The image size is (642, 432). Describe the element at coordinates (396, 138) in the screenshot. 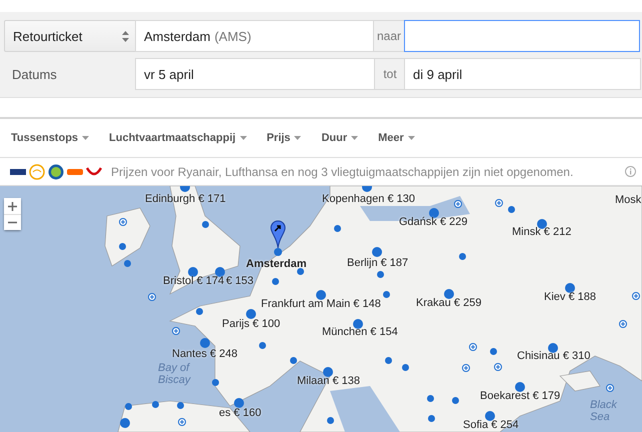

I see `filter-dropdown: Meer` at that location.